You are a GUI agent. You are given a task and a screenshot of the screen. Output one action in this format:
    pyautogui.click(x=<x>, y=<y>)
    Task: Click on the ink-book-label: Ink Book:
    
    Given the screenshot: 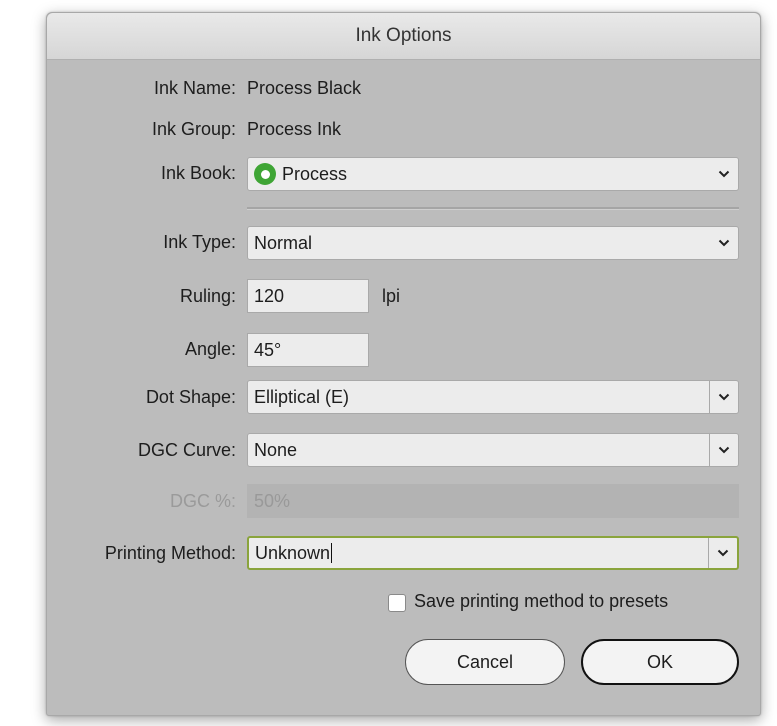 What is the action you would take?
    pyautogui.click(x=198, y=173)
    